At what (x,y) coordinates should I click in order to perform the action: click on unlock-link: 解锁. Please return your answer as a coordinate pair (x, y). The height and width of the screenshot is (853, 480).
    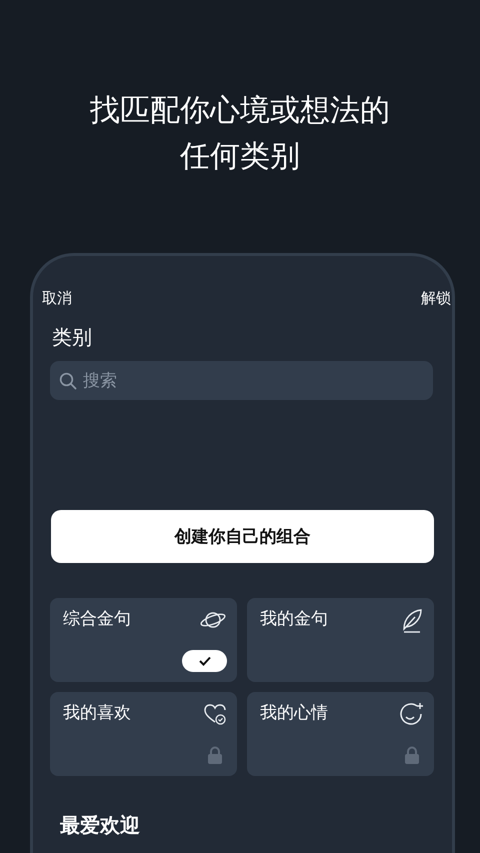
    Looking at the image, I should click on (436, 298).